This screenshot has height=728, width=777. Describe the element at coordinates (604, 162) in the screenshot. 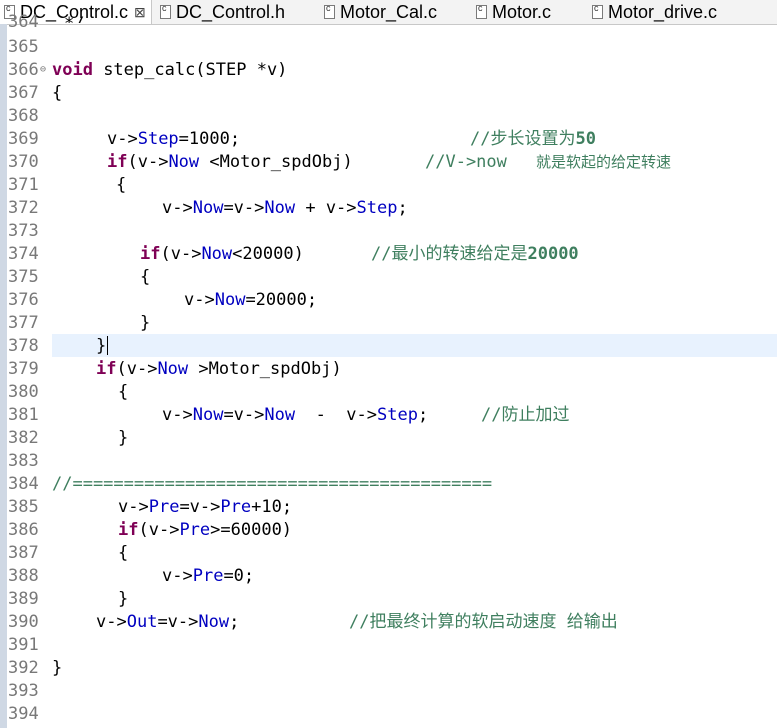

I see `code-comment: 就是软起的给定转速` at that location.